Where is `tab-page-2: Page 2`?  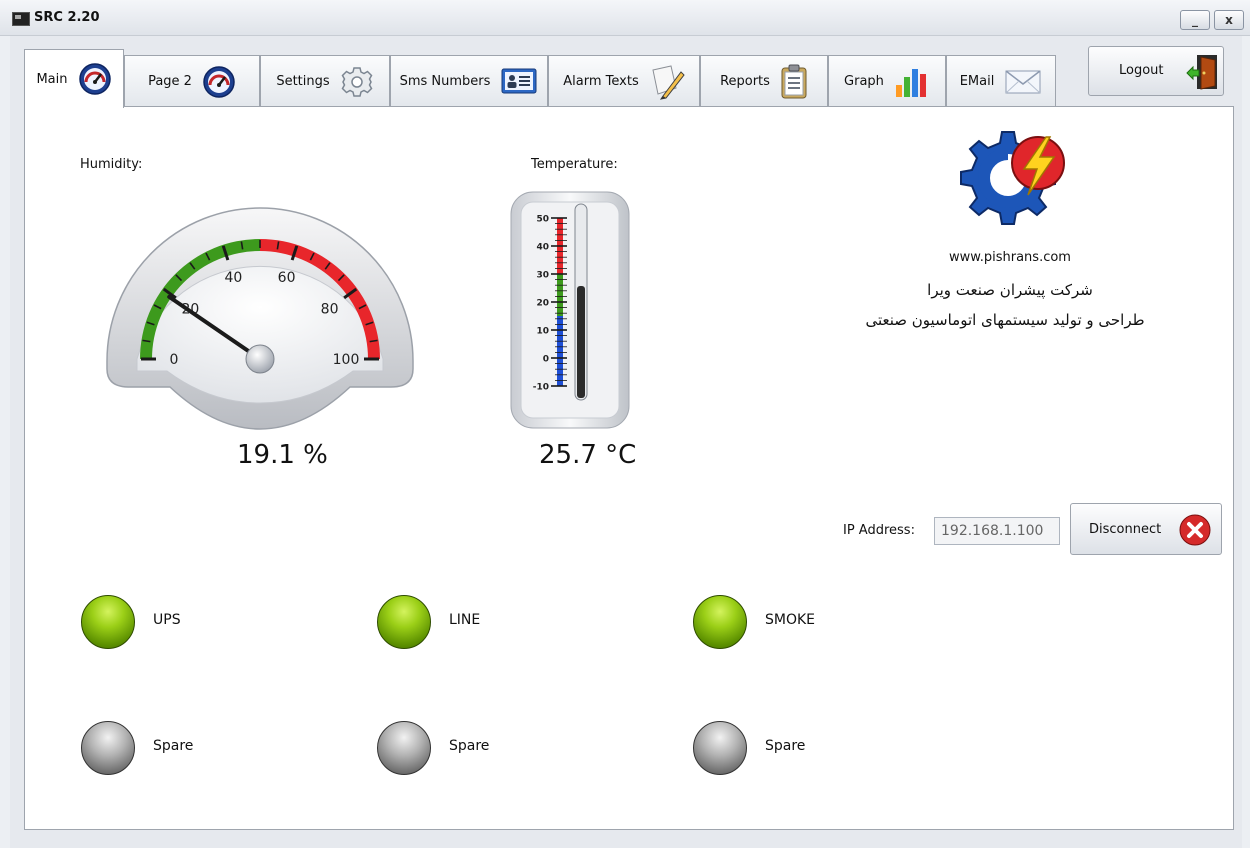
tab-page-2: Page 2 is located at coordinates (192, 81).